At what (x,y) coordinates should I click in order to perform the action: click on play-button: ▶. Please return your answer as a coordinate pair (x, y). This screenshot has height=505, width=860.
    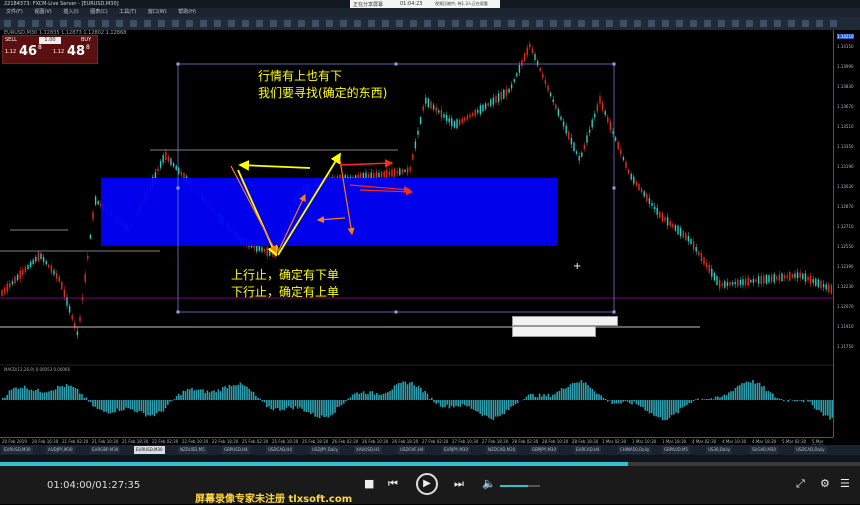
    Looking at the image, I should click on (427, 484).